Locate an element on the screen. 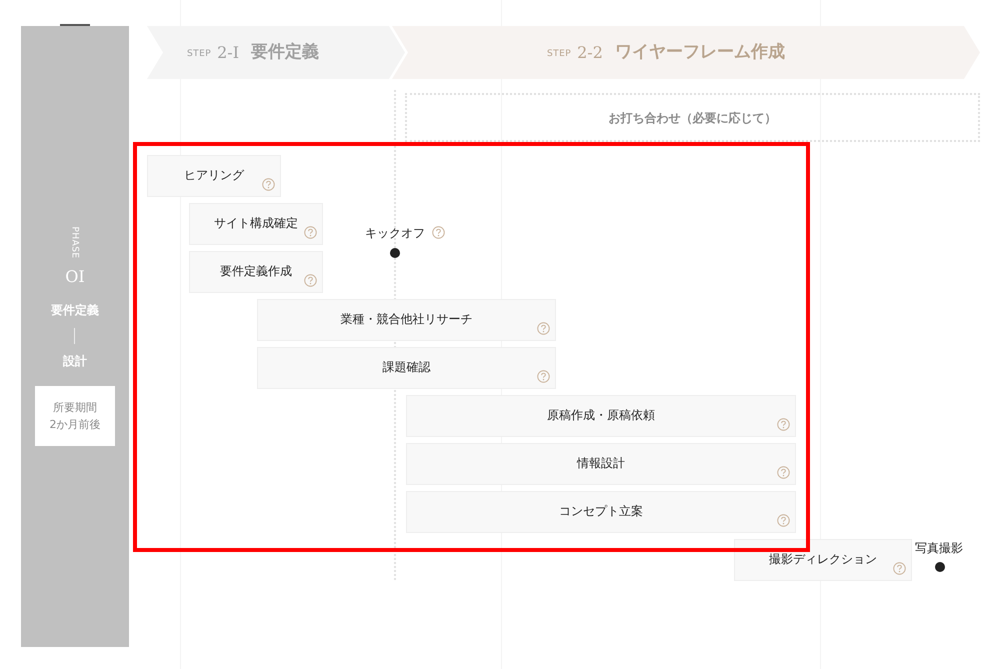 The image size is (1000, 669). task-bar: コンセプト立案 is located at coordinates (601, 512).